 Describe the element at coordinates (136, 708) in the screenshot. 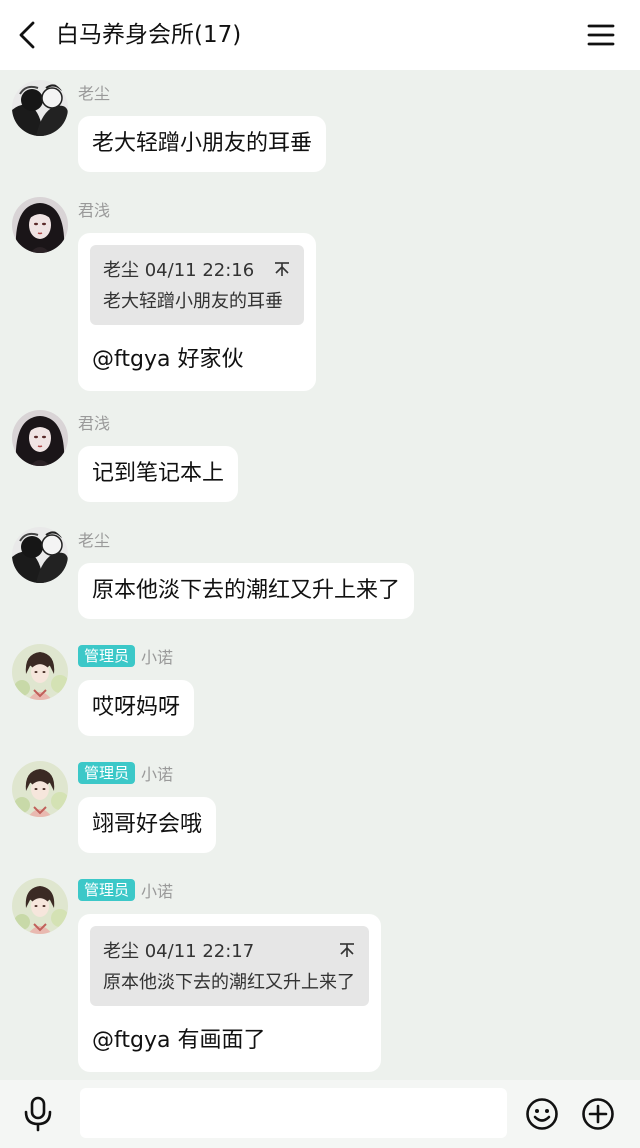

I see `message-bubble: 哎呀妈呀` at that location.